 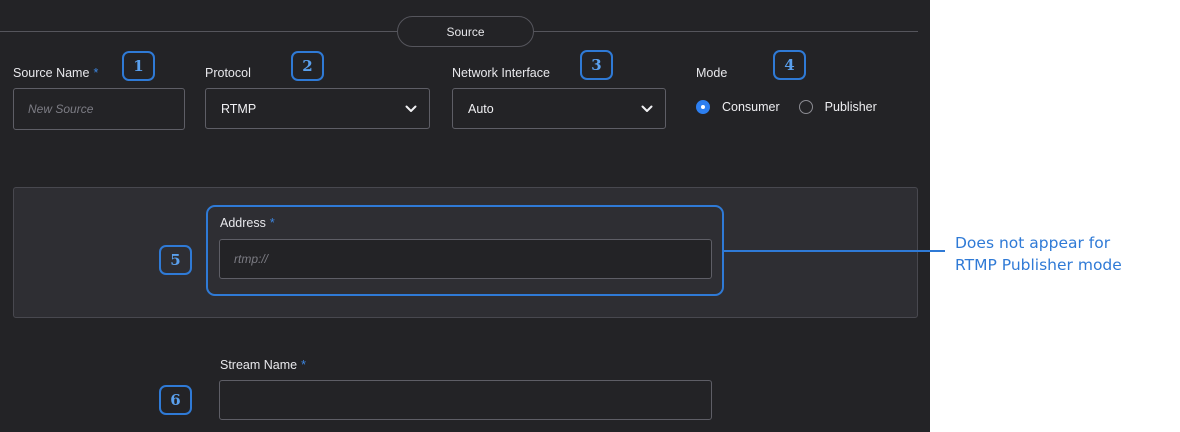 I want to click on mode-option-publisher: Publisher, so click(x=837, y=107).